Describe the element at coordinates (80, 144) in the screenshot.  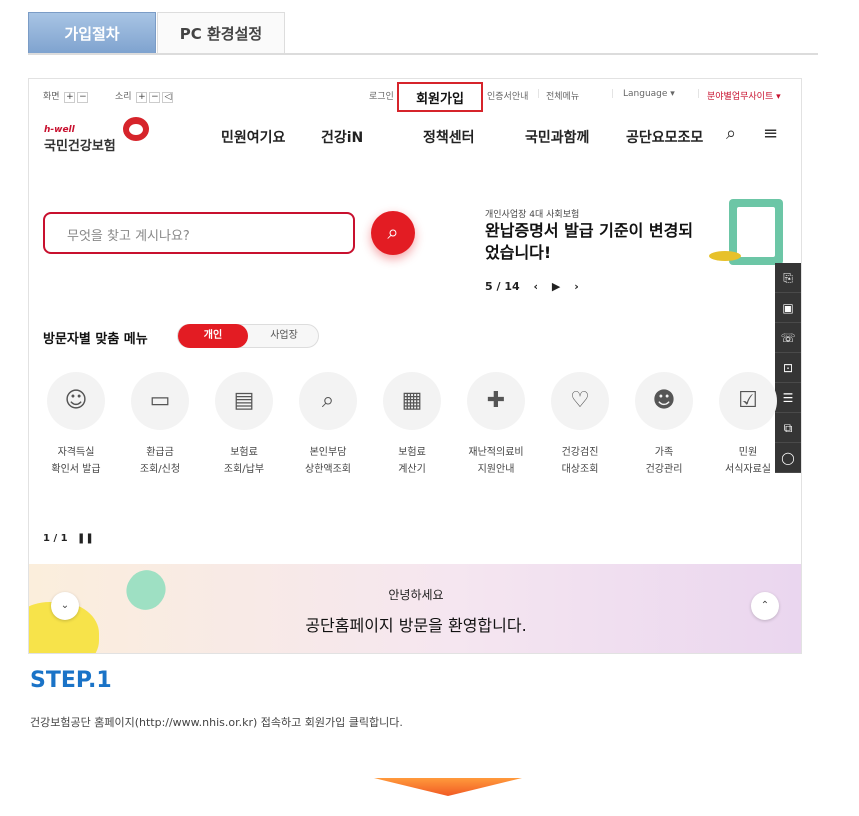
I see `logo-text: 국민건강보험` at that location.